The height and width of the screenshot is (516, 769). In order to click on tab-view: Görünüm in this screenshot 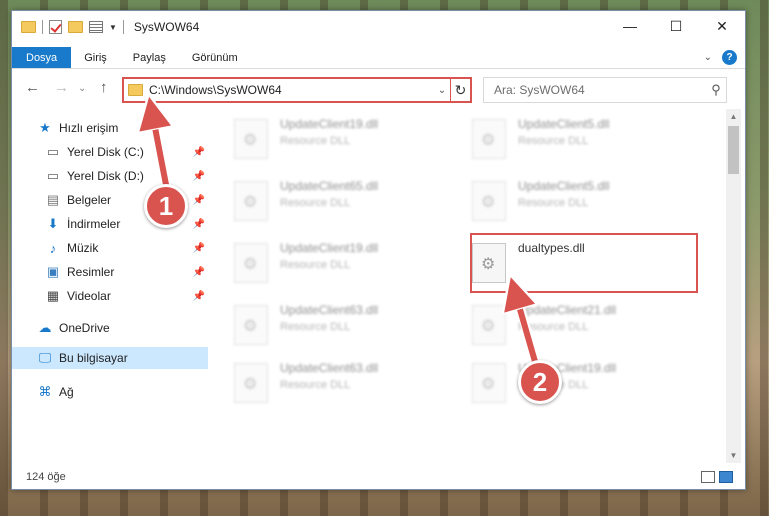, I will do `click(215, 57)`.